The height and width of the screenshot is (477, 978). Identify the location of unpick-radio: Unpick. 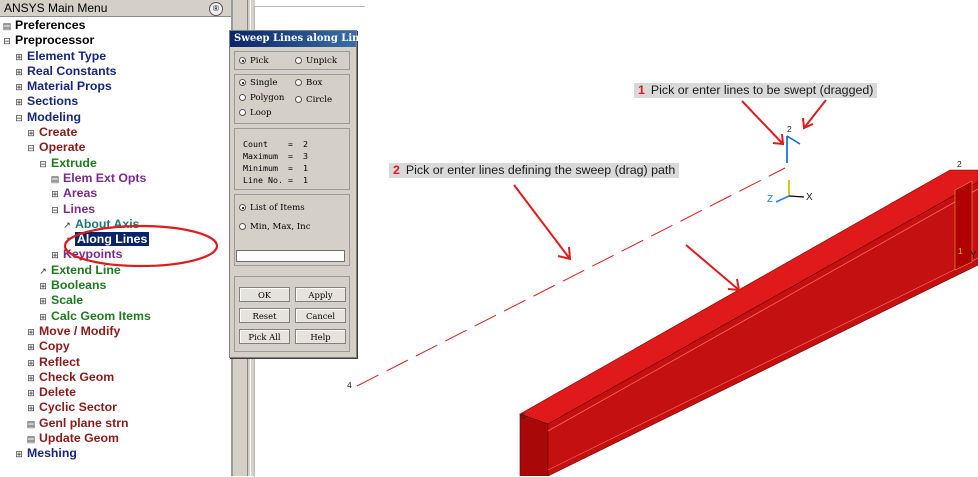
(316, 61).